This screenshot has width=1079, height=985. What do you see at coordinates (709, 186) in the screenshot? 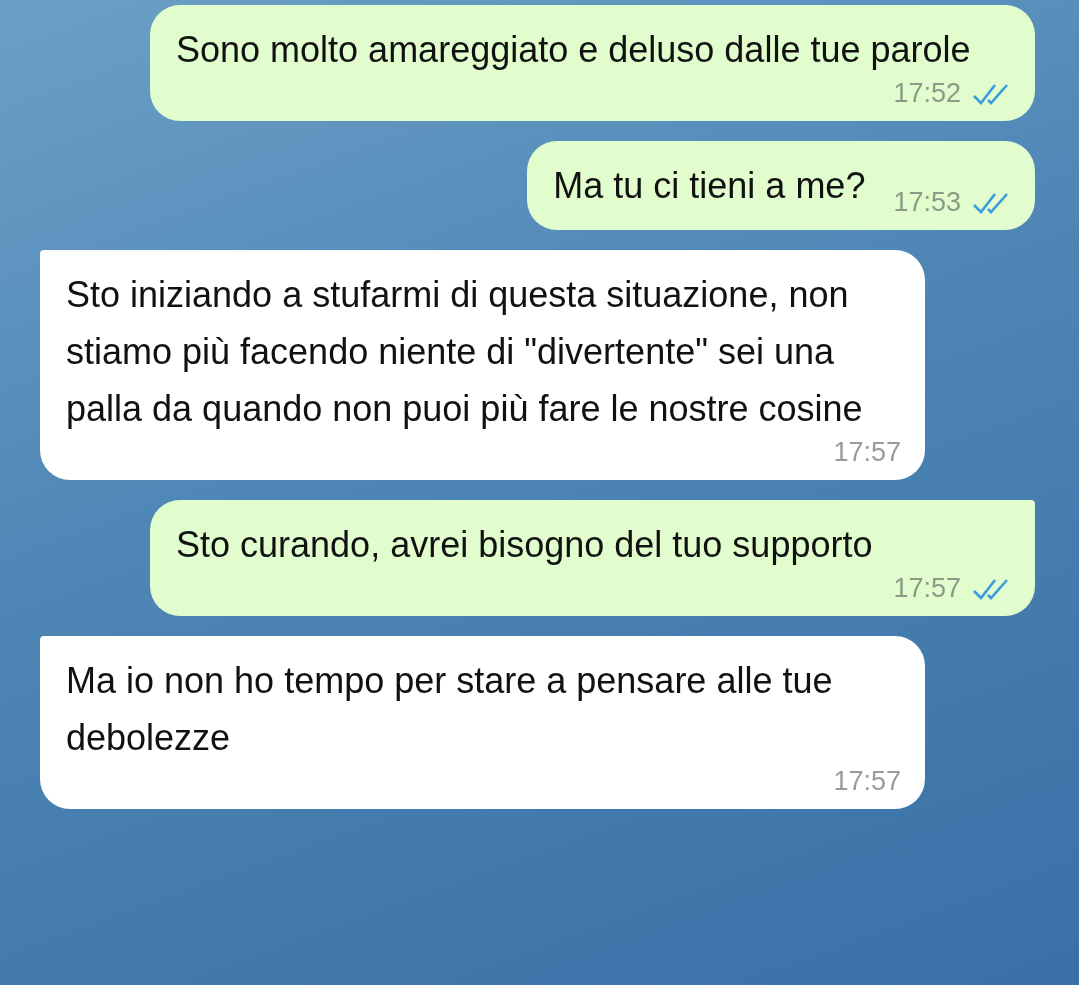
I see `message-text: Ma tu ci tieni a me?` at bounding box center [709, 186].